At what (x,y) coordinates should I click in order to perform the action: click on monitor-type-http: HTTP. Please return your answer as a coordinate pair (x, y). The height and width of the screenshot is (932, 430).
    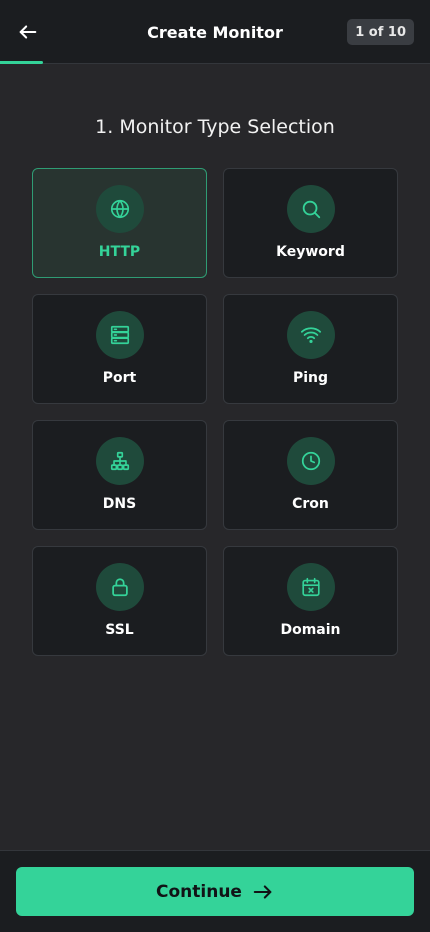
    Looking at the image, I should click on (119, 223).